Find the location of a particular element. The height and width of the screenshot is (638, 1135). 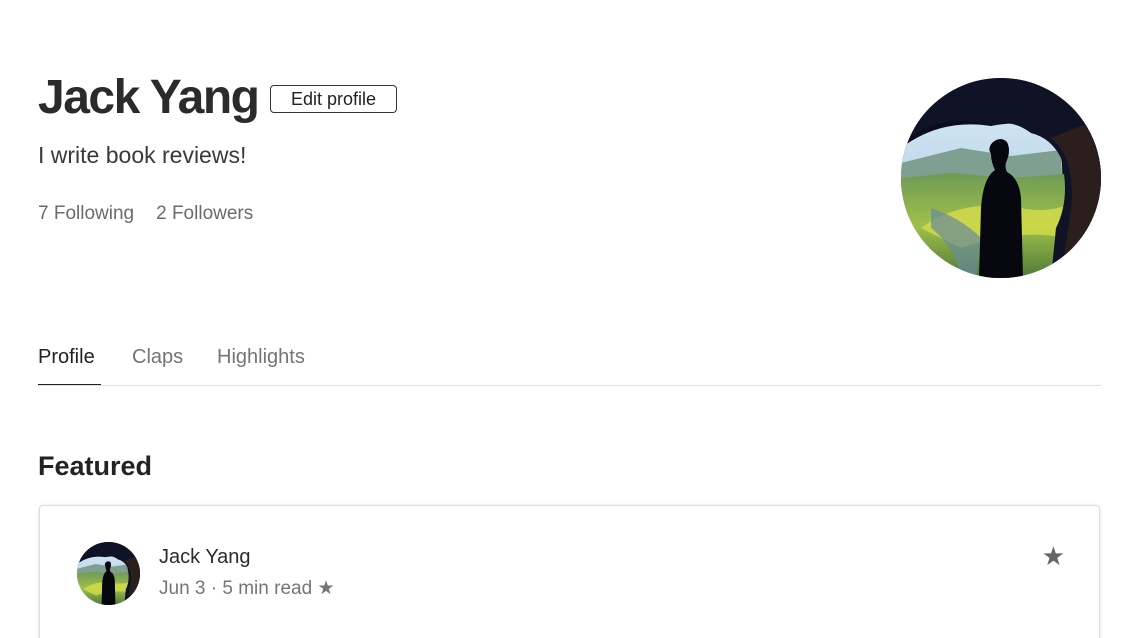

profile-tabs: Profile Claps Highlights is located at coordinates (569, 363).